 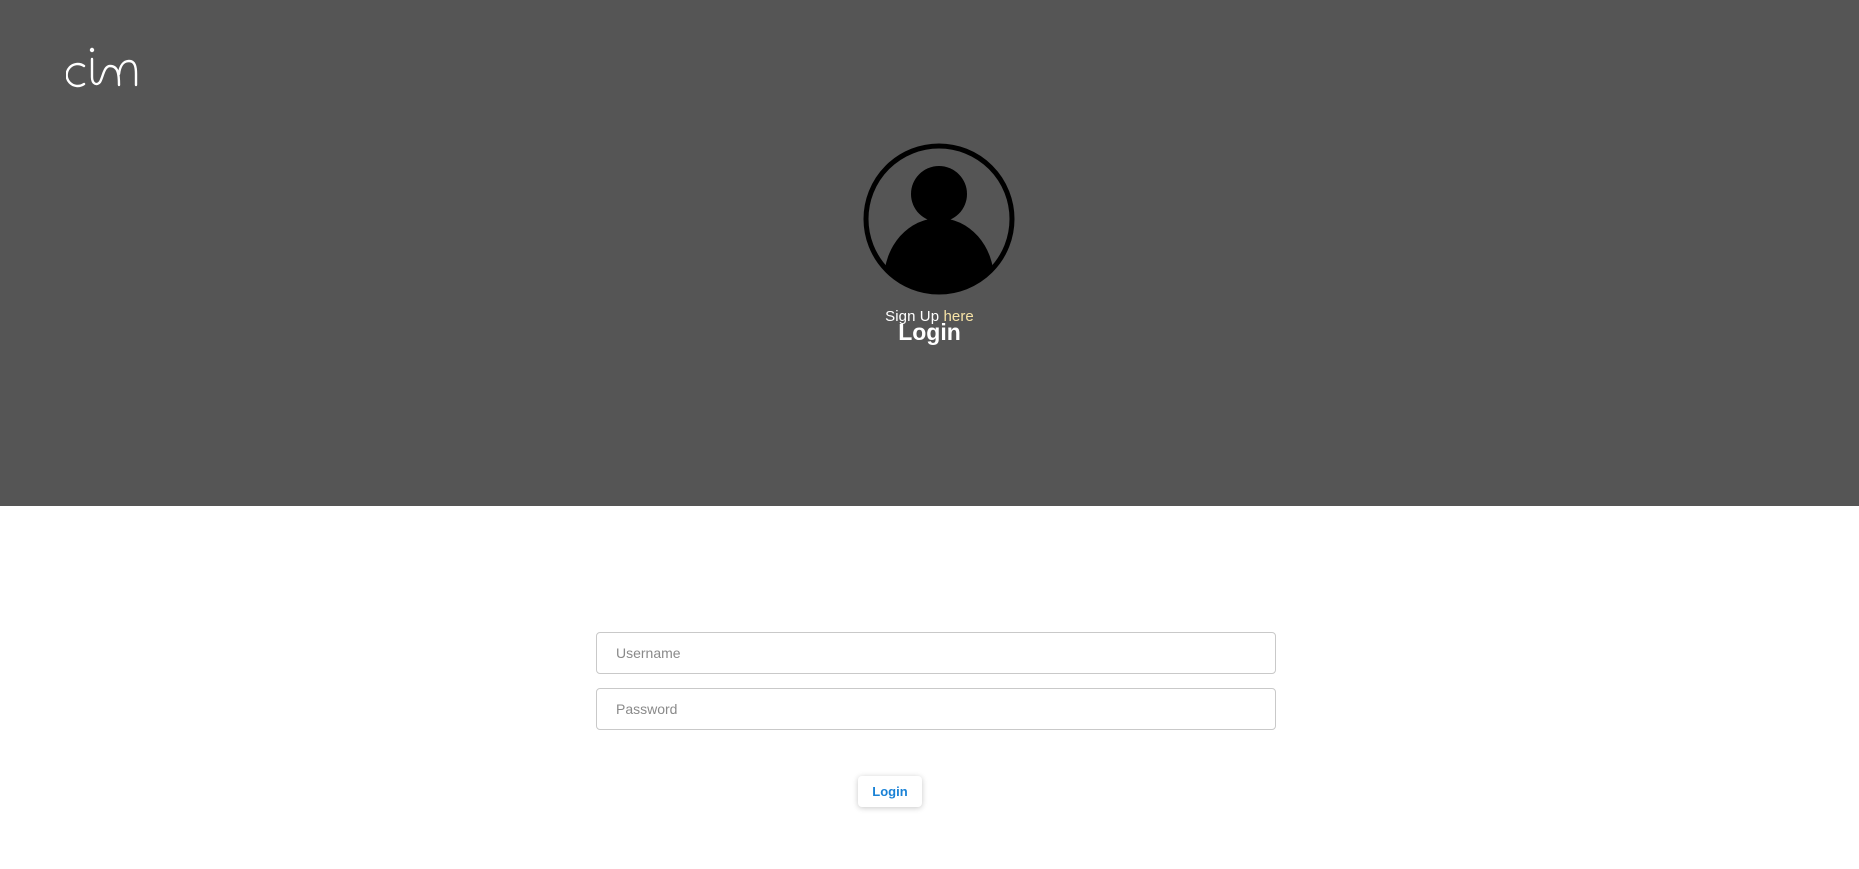 I want to click on brand-logo, so click(x=101, y=66).